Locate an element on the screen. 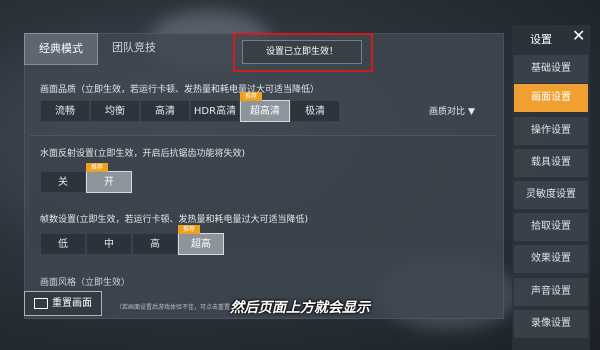  frame-rate-ultra: 推荐 超高 is located at coordinates (201, 240).